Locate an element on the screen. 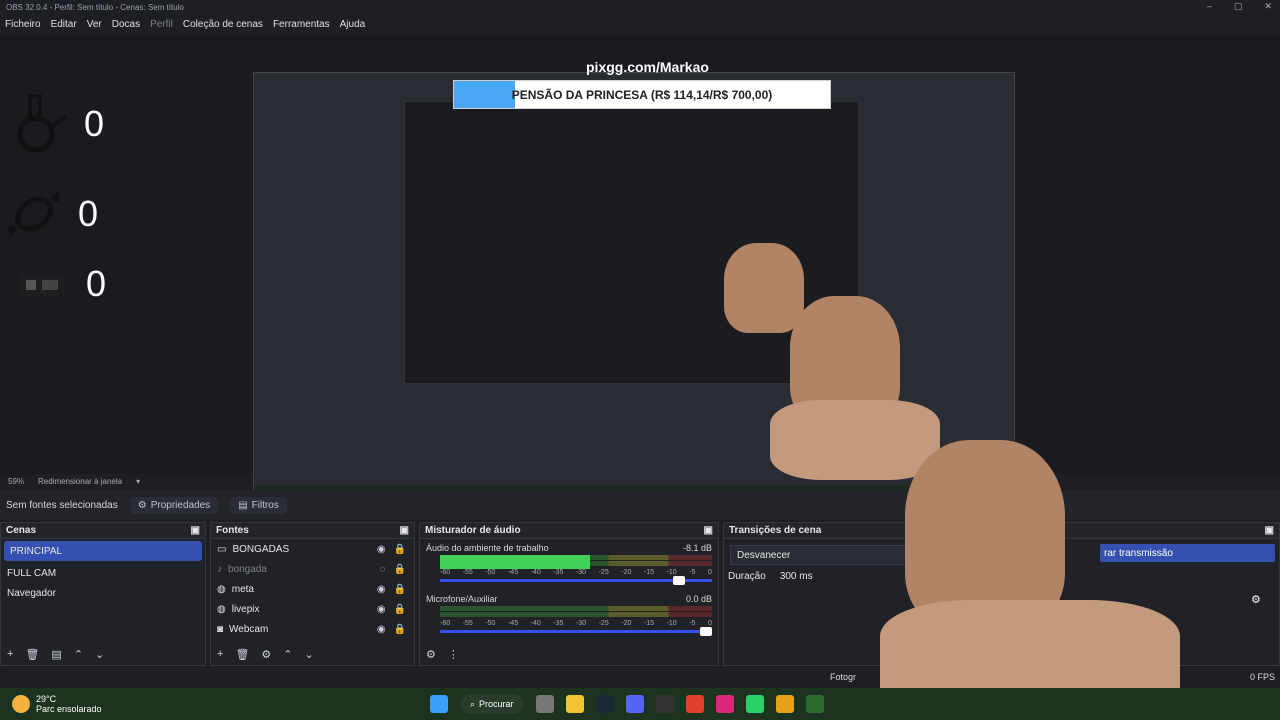  whatsapp-icon is located at coordinates (754, 704).